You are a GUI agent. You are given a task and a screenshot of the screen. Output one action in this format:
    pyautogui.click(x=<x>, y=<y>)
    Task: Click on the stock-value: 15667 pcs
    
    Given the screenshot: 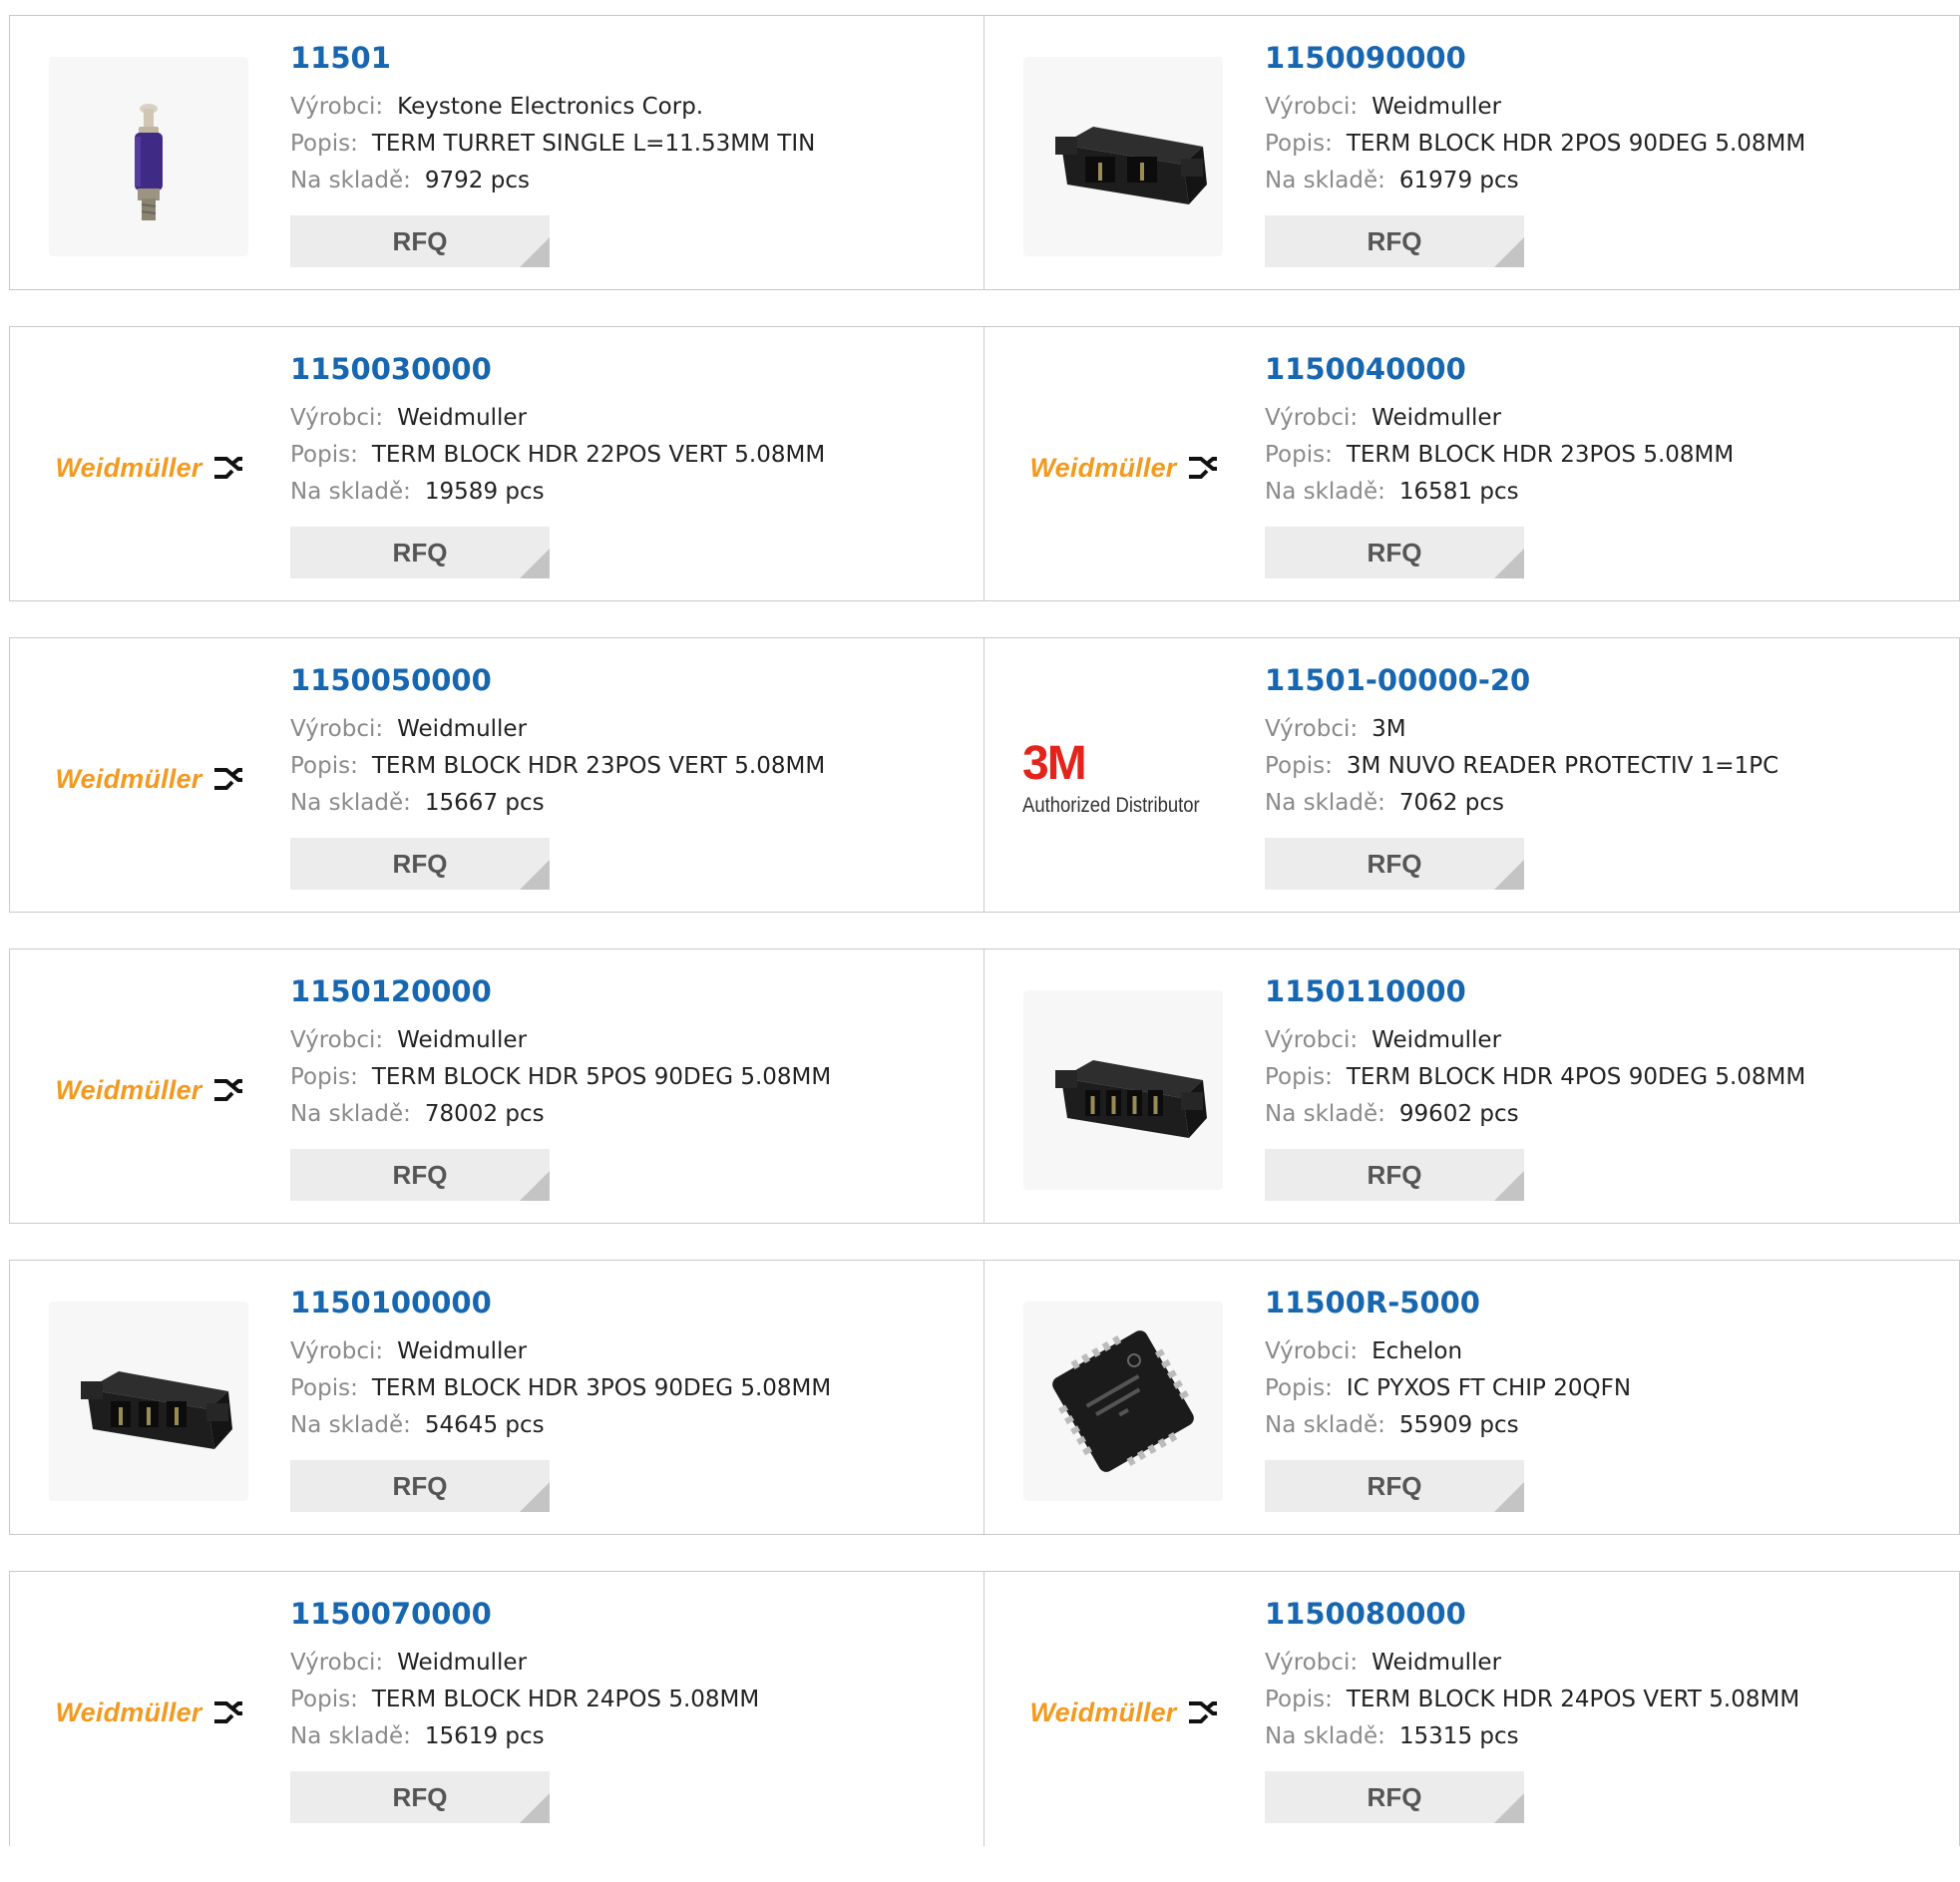 What is the action you would take?
    pyautogui.click(x=485, y=803)
    